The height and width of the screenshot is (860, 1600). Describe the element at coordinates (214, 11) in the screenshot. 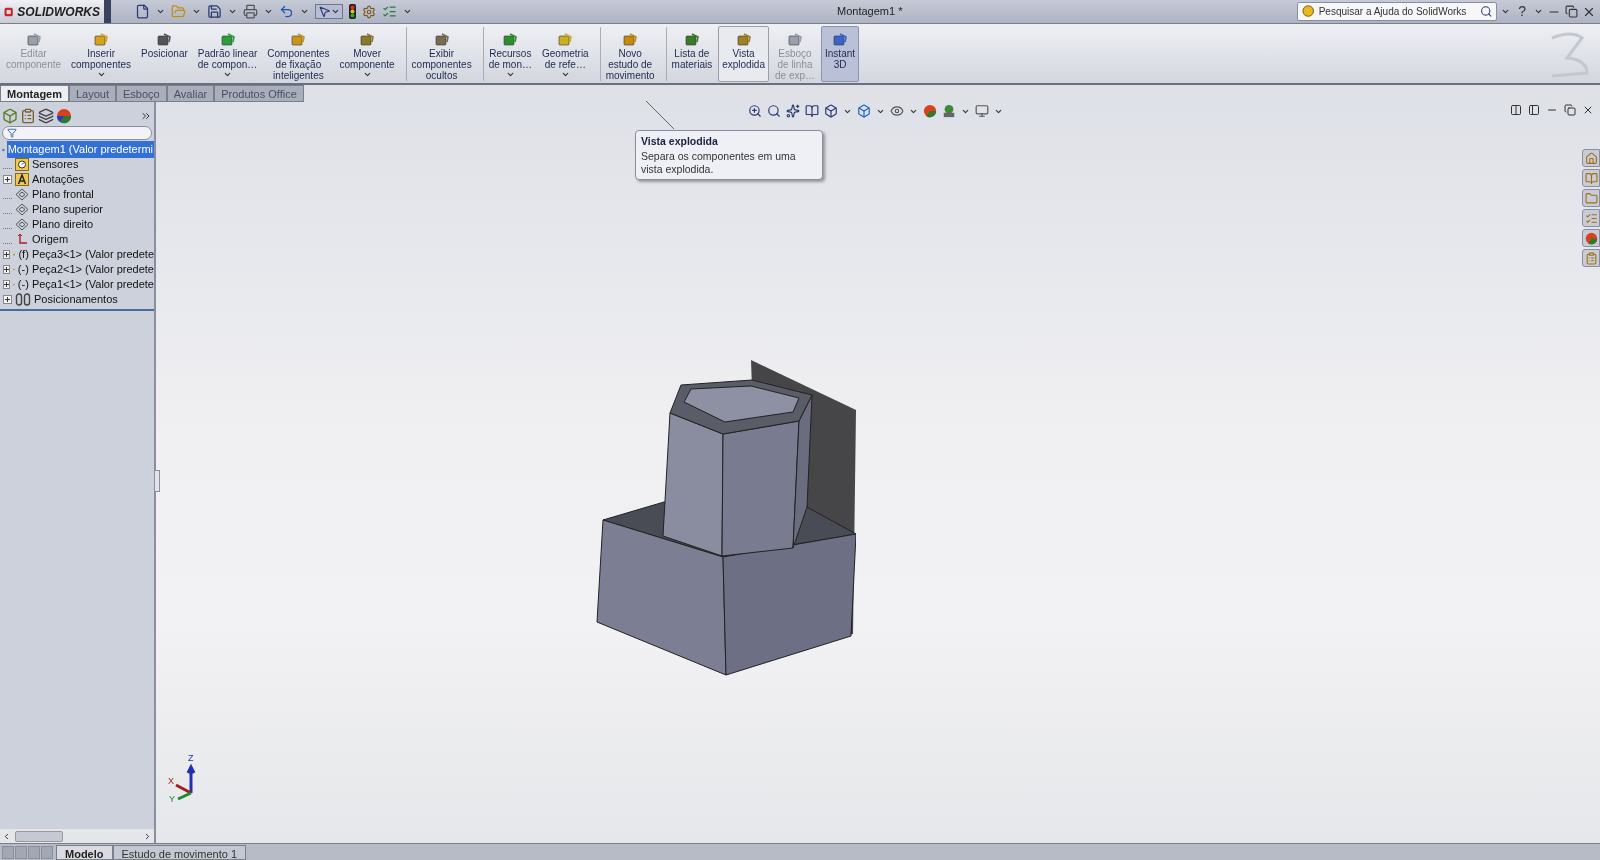

I see `save-icon` at that location.